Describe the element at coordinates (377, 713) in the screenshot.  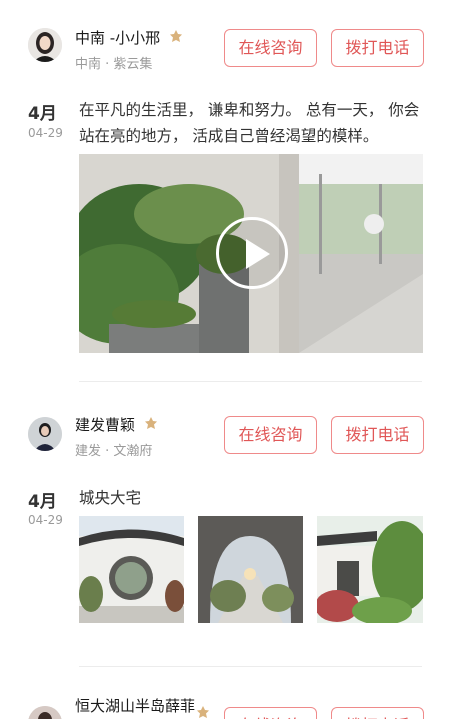
I see `call-button: 拨打电话` at that location.